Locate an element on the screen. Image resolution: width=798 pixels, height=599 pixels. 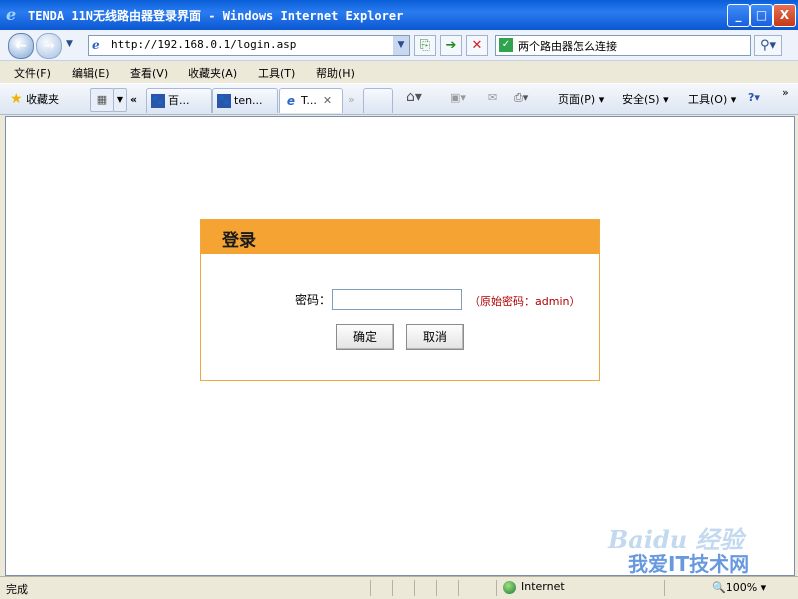
menu-help: 帮助(H) is located at coordinates (335, 73).